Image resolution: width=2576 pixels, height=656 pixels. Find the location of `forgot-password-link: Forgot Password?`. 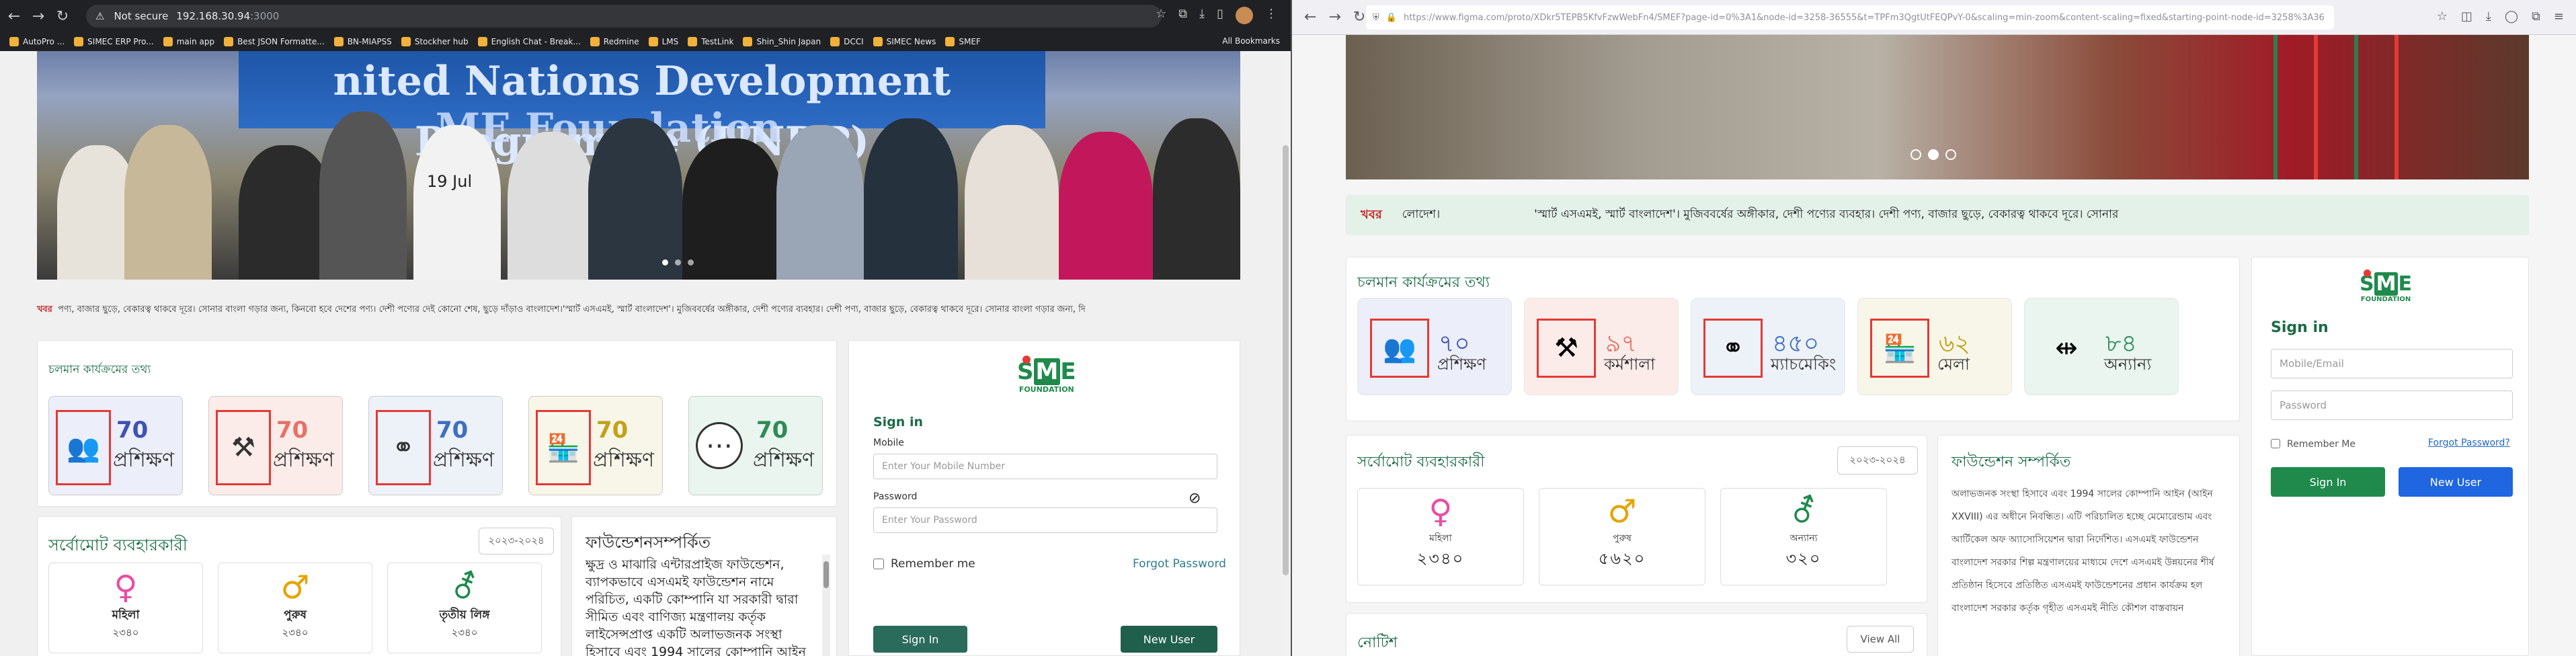

forgot-password-link: Forgot Password? is located at coordinates (2469, 443).